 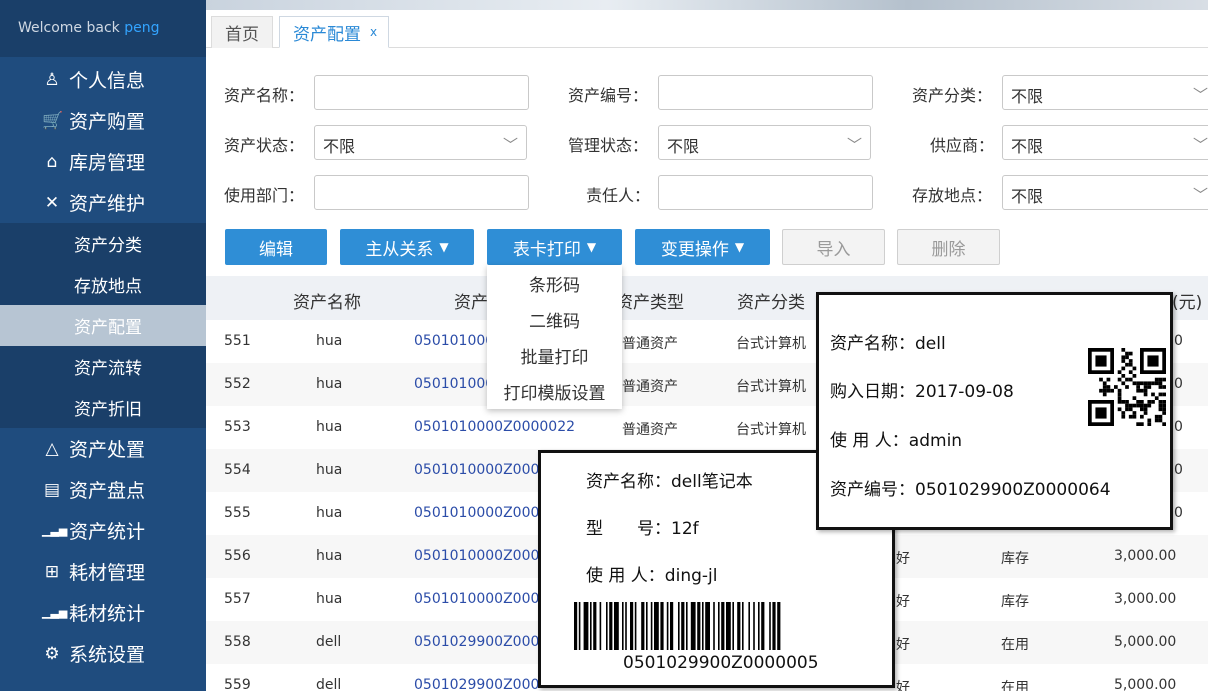 I want to click on cell-asset-name: dell, so click(x=329, y=642).